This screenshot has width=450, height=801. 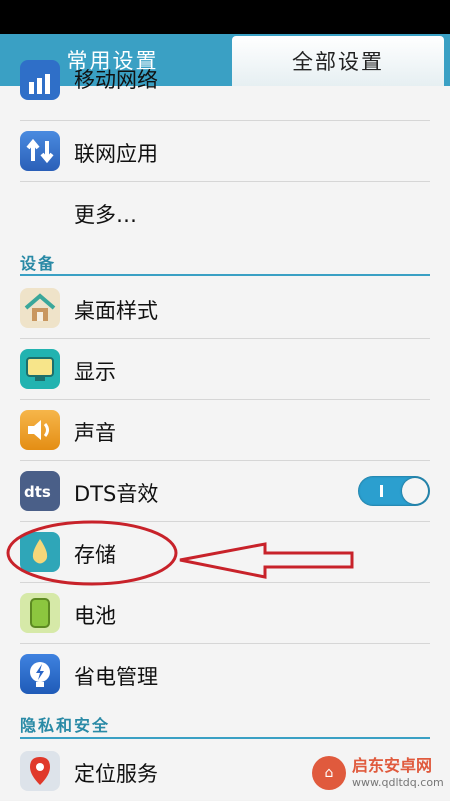 I want to click on annotation-overlay, so click(x=180, y=553).